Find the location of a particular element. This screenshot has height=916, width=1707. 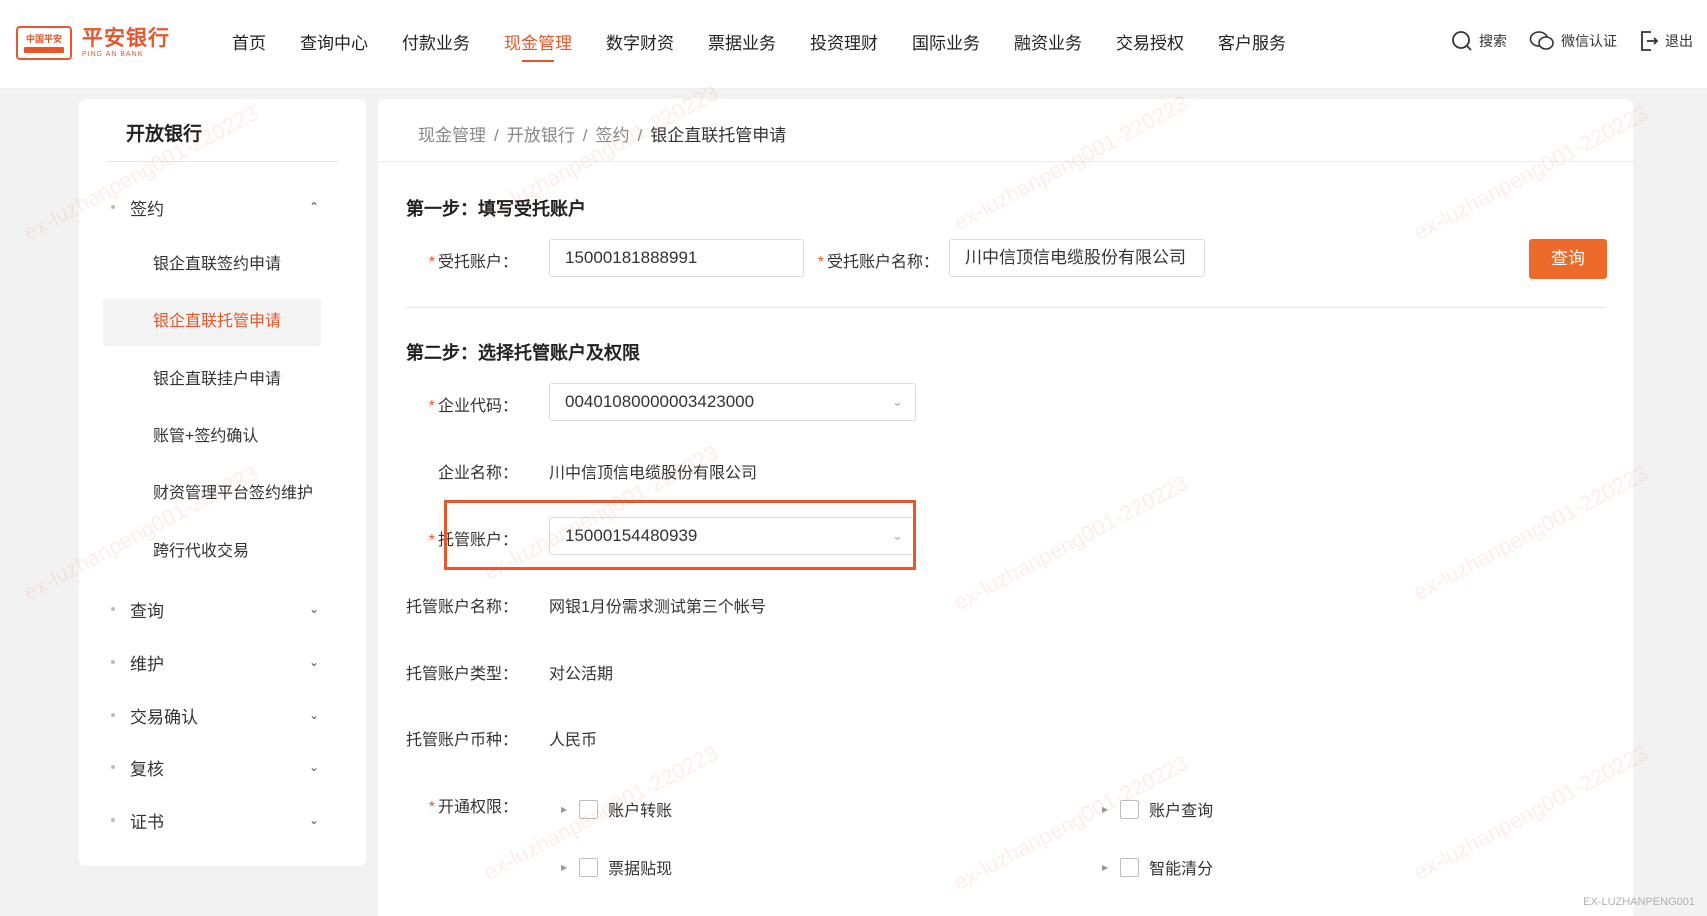

enterprise-code-label: * 企业代码： is located at coordinates (473, 406).